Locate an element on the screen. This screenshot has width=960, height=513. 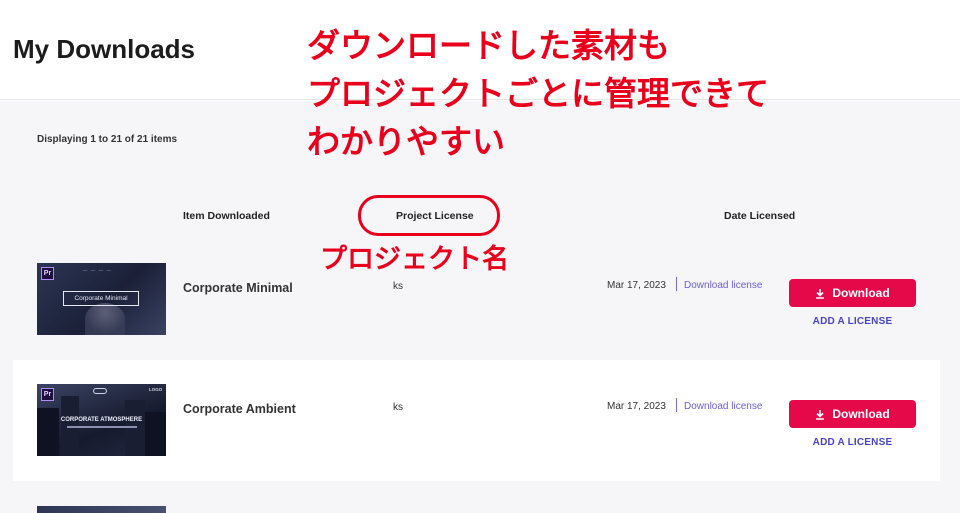
thumbnail-caption: CORPORATE ATMOSPHERE is located at coordinates (101, 420).